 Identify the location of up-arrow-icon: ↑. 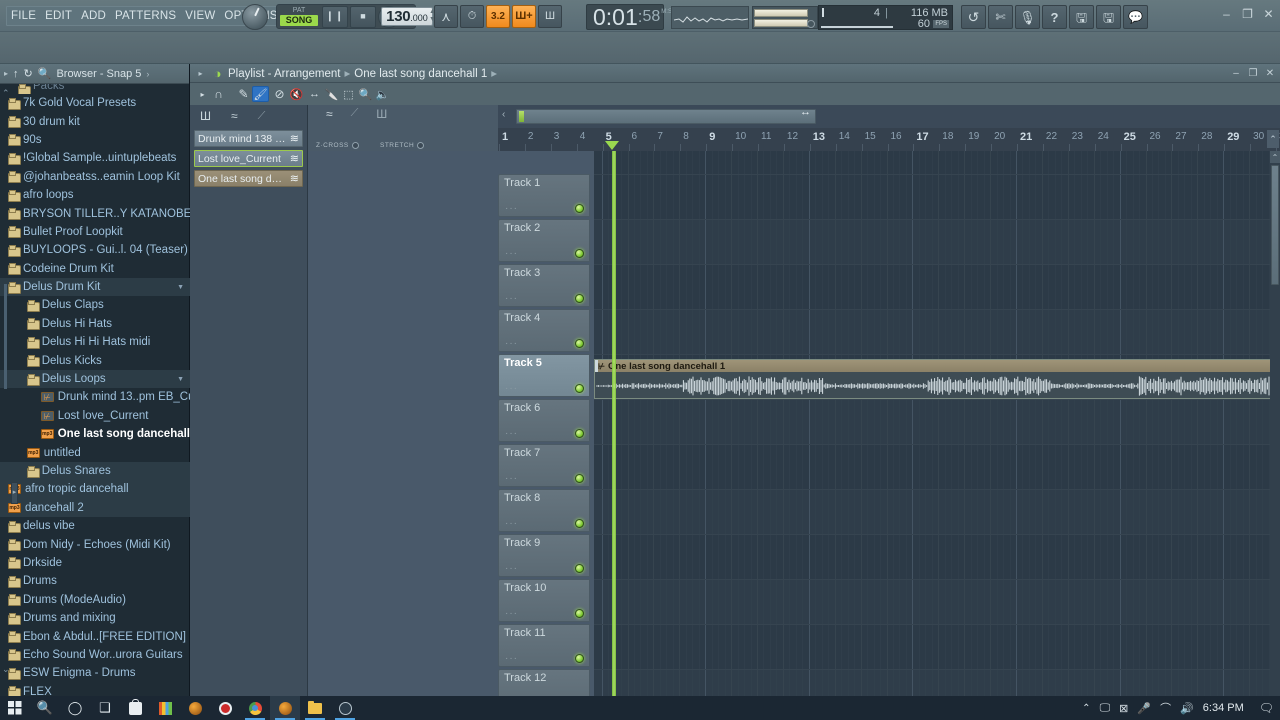
(16, 74).